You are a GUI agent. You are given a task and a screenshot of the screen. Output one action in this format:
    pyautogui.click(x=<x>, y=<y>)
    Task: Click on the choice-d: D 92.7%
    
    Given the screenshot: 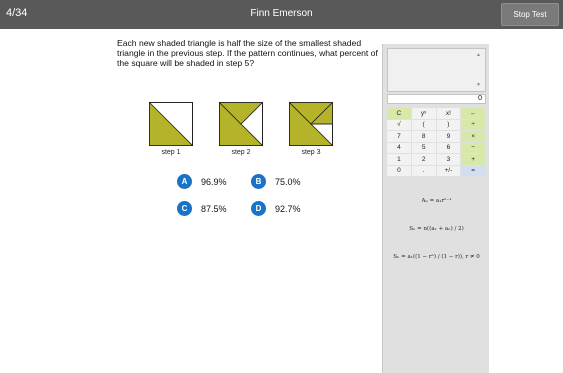 What is the action you would take?
    pyautogui.click(x=276, y=208)
    